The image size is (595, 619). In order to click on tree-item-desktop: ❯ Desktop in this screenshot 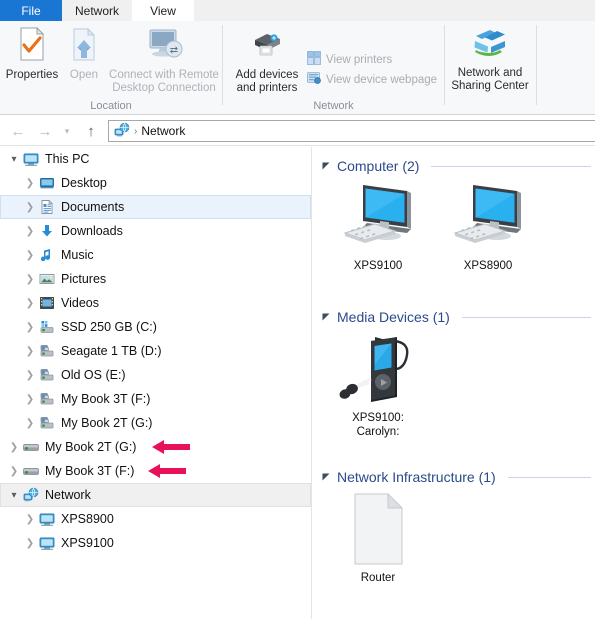, I will do `click(155, 183)`.